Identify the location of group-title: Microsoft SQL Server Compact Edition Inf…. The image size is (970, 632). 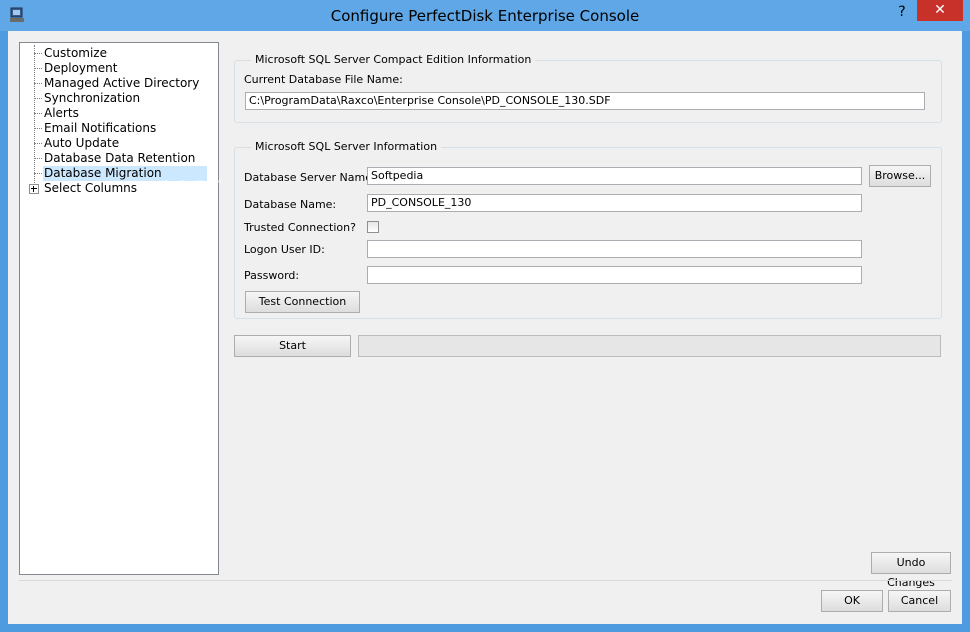
(393, 60).